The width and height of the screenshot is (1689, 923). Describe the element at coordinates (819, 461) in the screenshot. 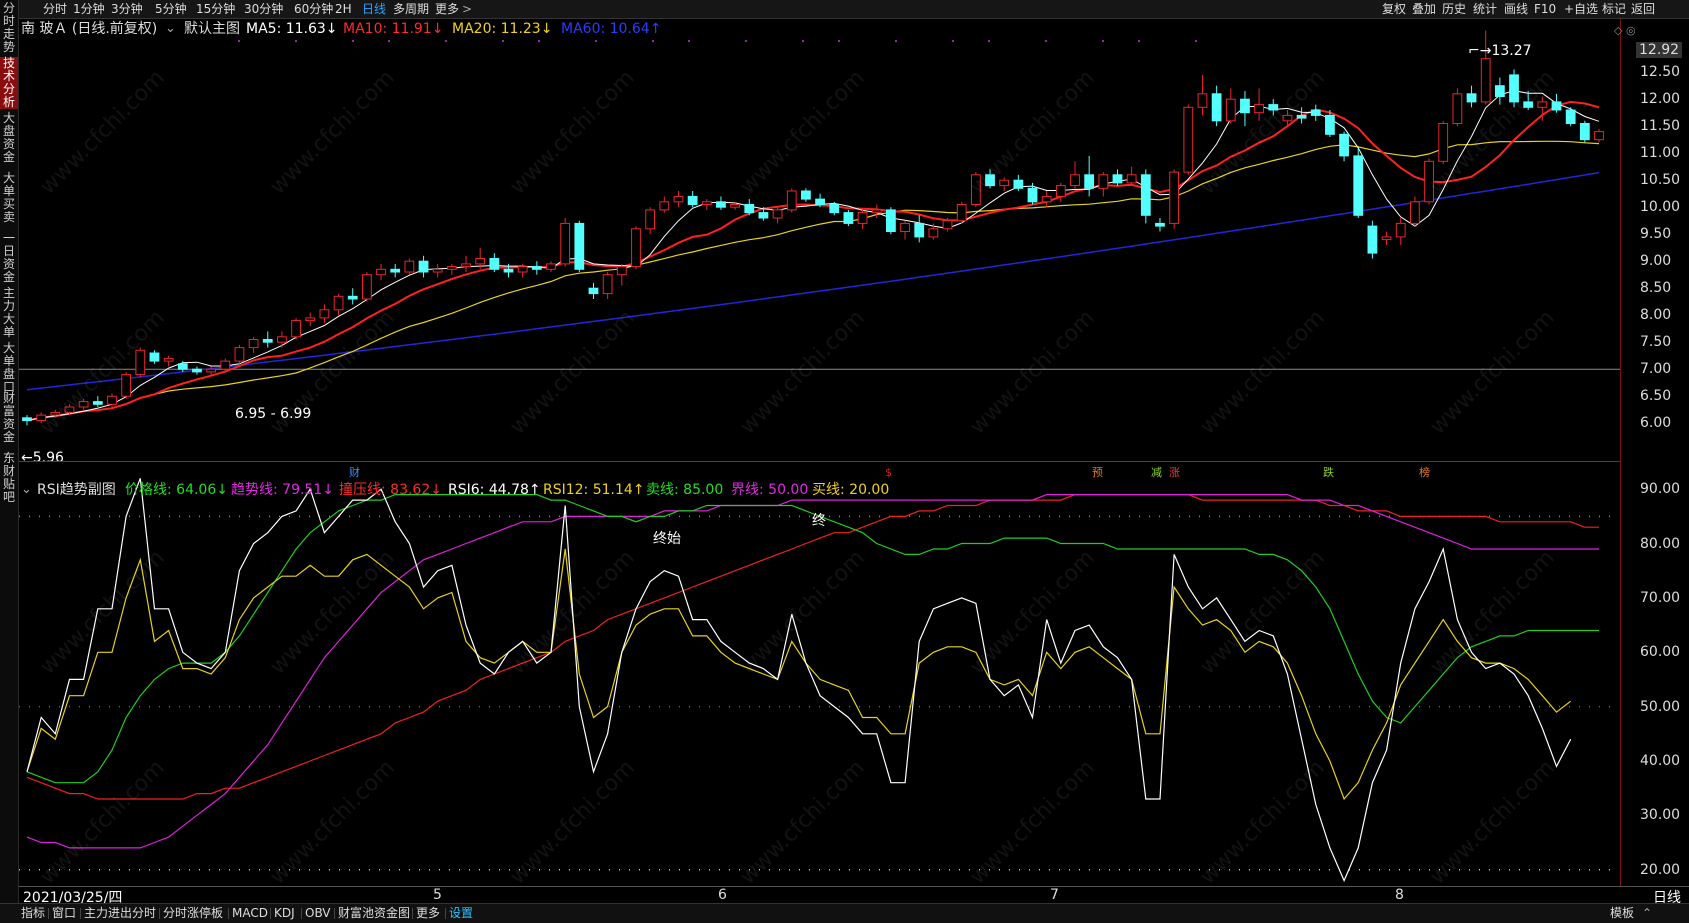

I see `panel-divider` at that location.